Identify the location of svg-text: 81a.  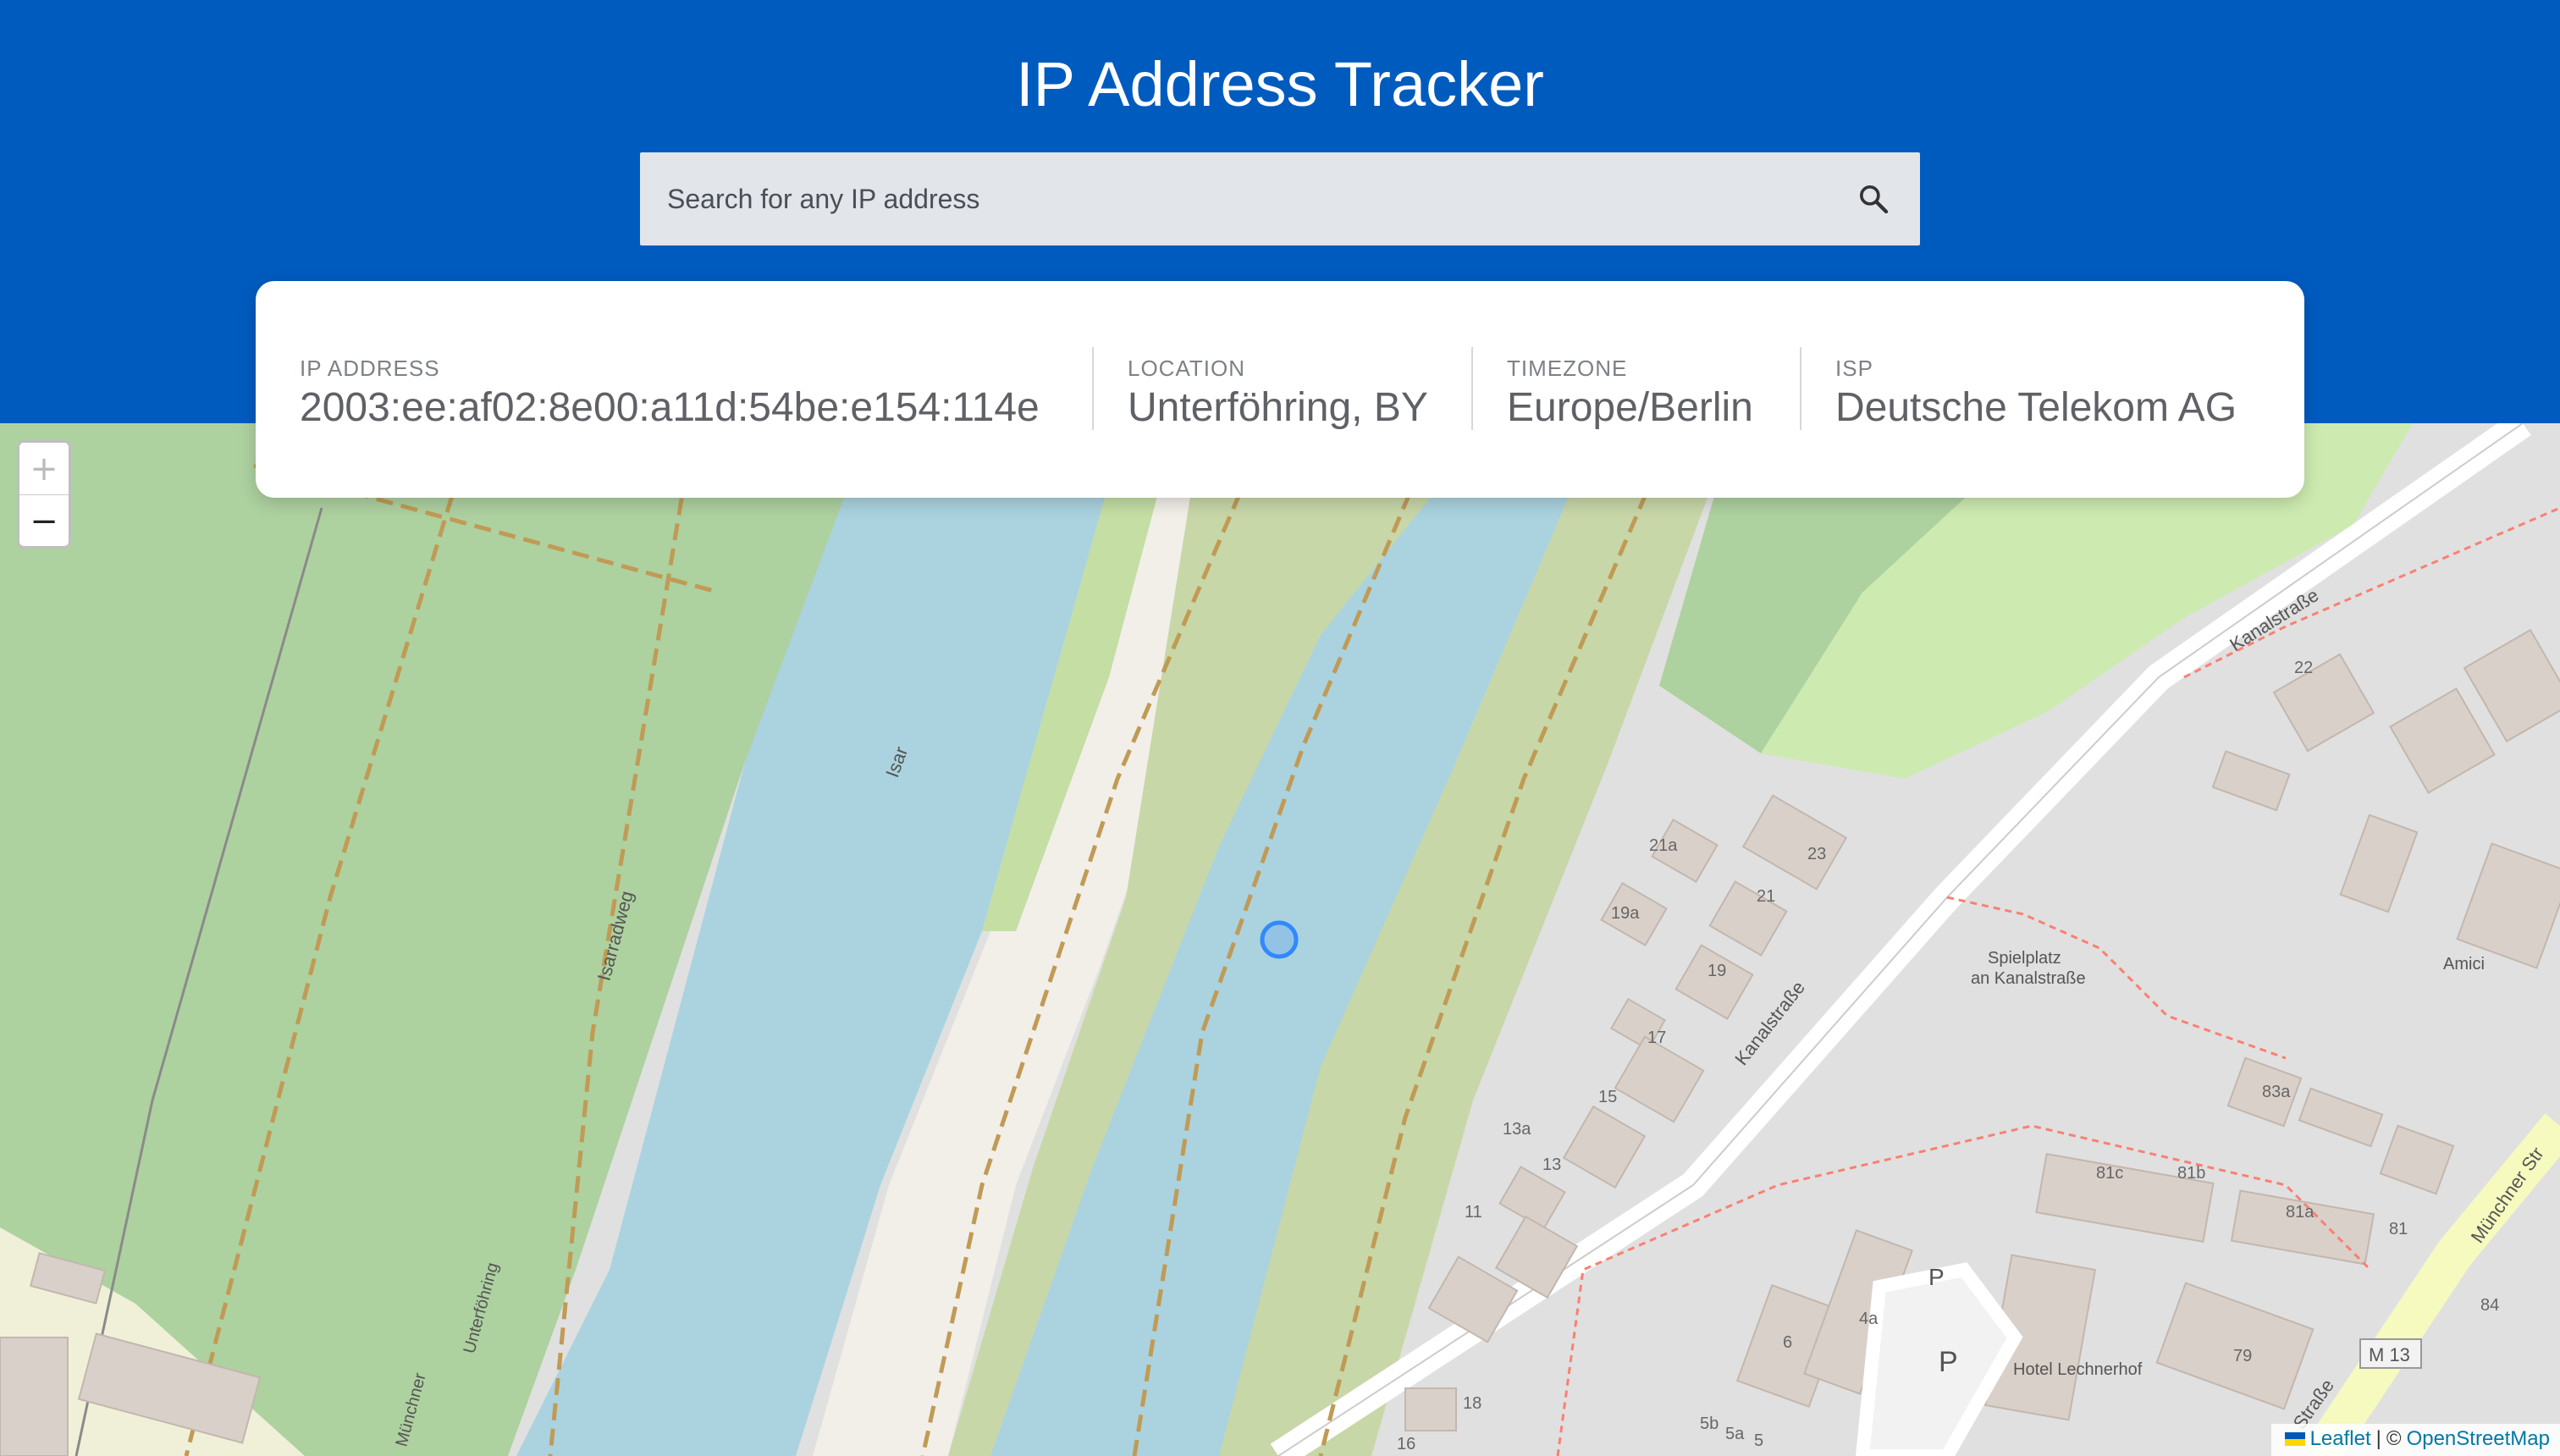
(2300, 1212).